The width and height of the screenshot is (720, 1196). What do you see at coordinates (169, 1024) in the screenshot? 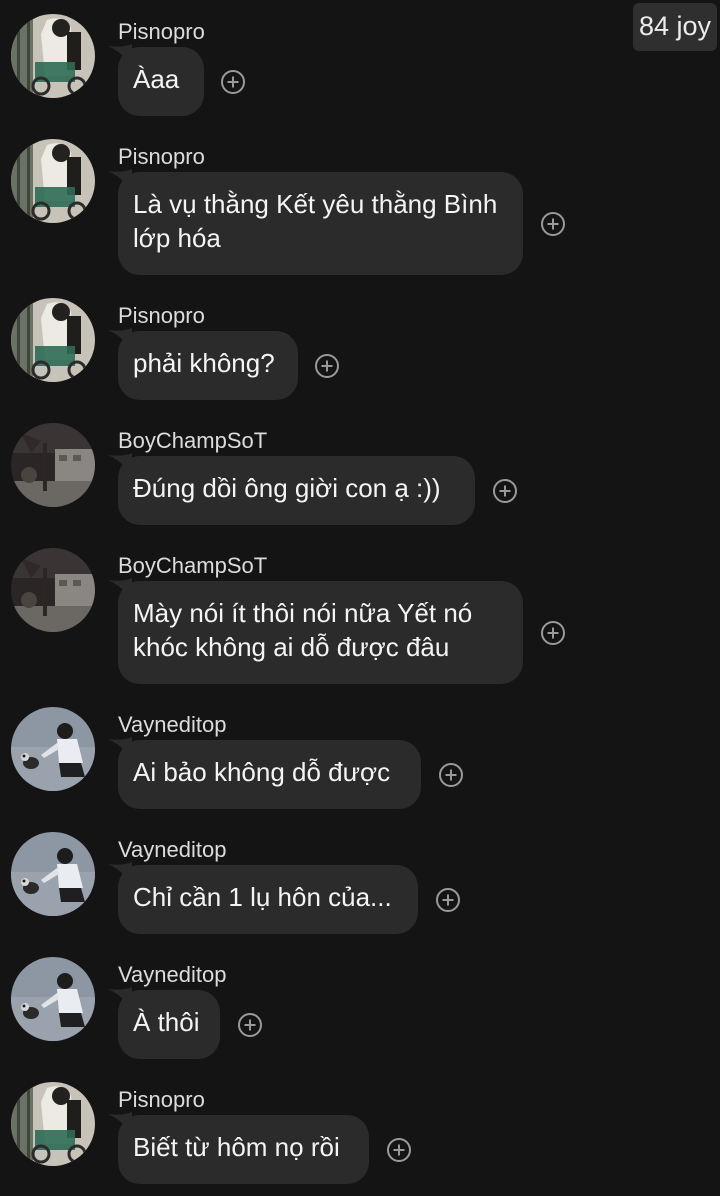
I see `message-bubble: À thôi` at bounding box center [169, 1024].